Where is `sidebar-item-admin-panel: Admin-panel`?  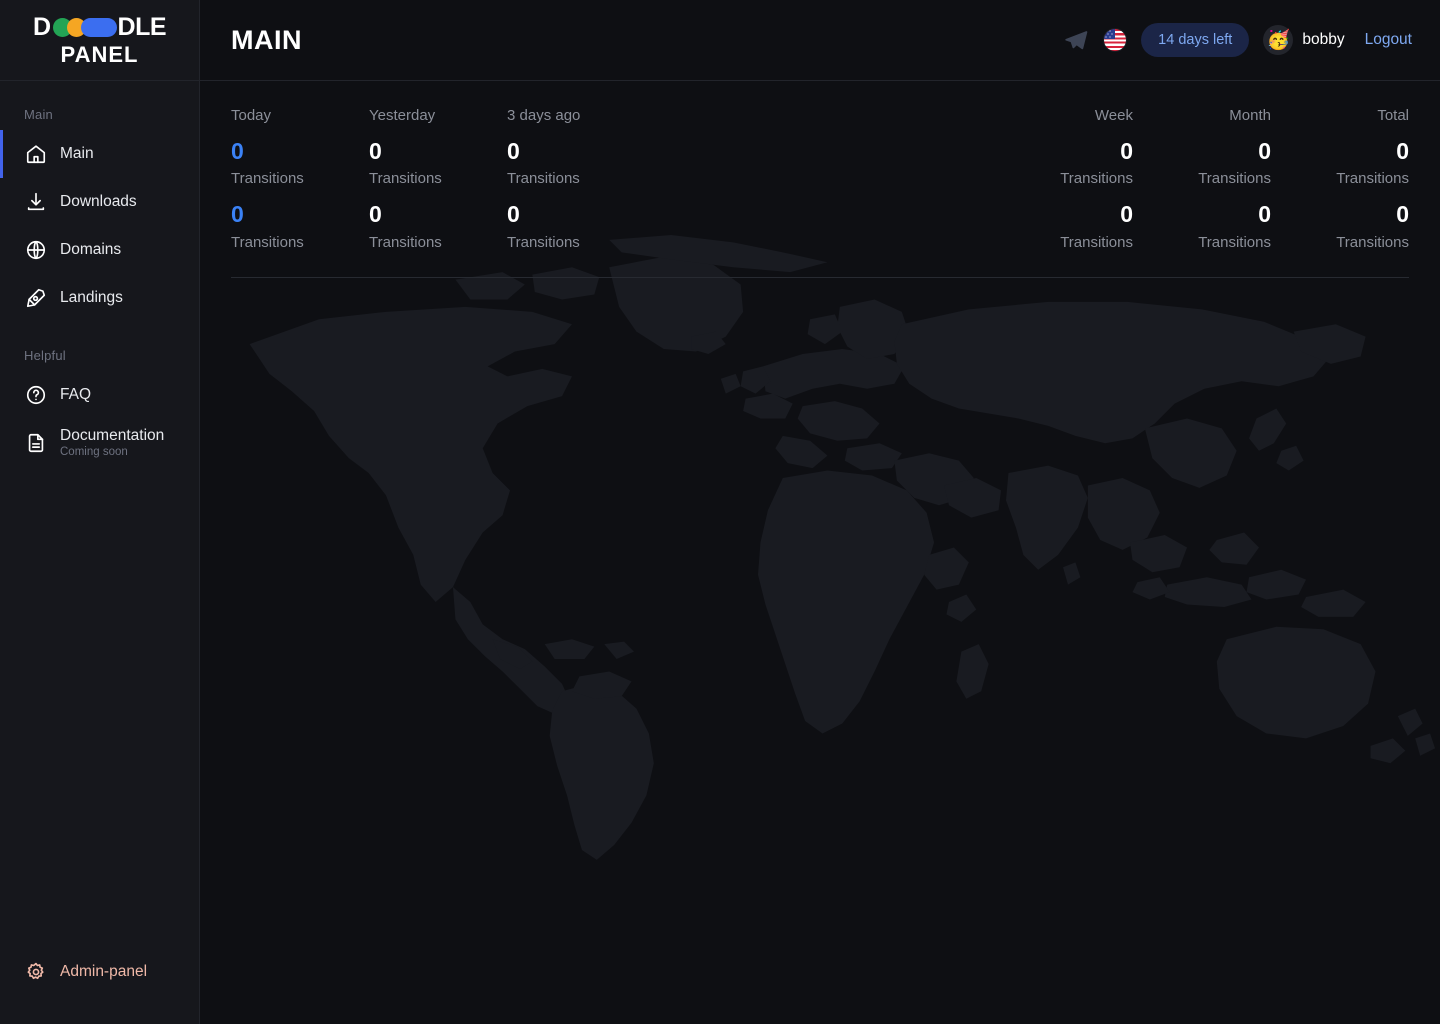
sidebar-item-admin-panel: Admin-panel is located at coordinates (99, 972).